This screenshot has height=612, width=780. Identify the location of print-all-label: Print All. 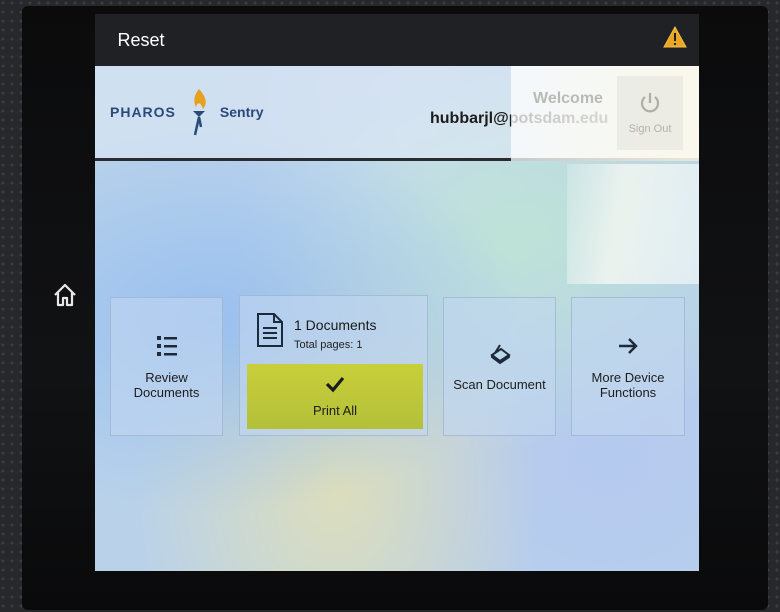
(335, 410).